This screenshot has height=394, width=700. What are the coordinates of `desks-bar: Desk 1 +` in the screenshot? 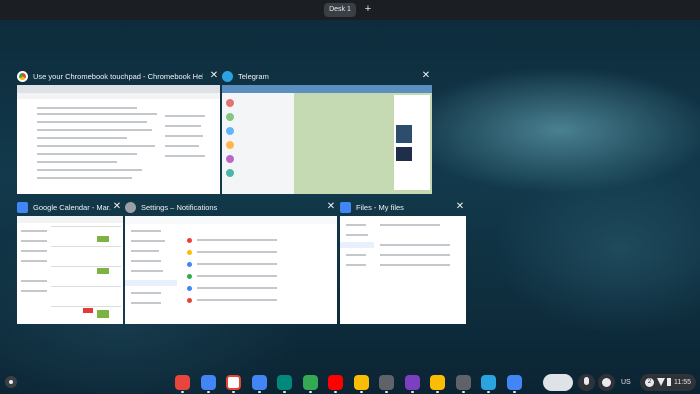 It's located at (350, 10).